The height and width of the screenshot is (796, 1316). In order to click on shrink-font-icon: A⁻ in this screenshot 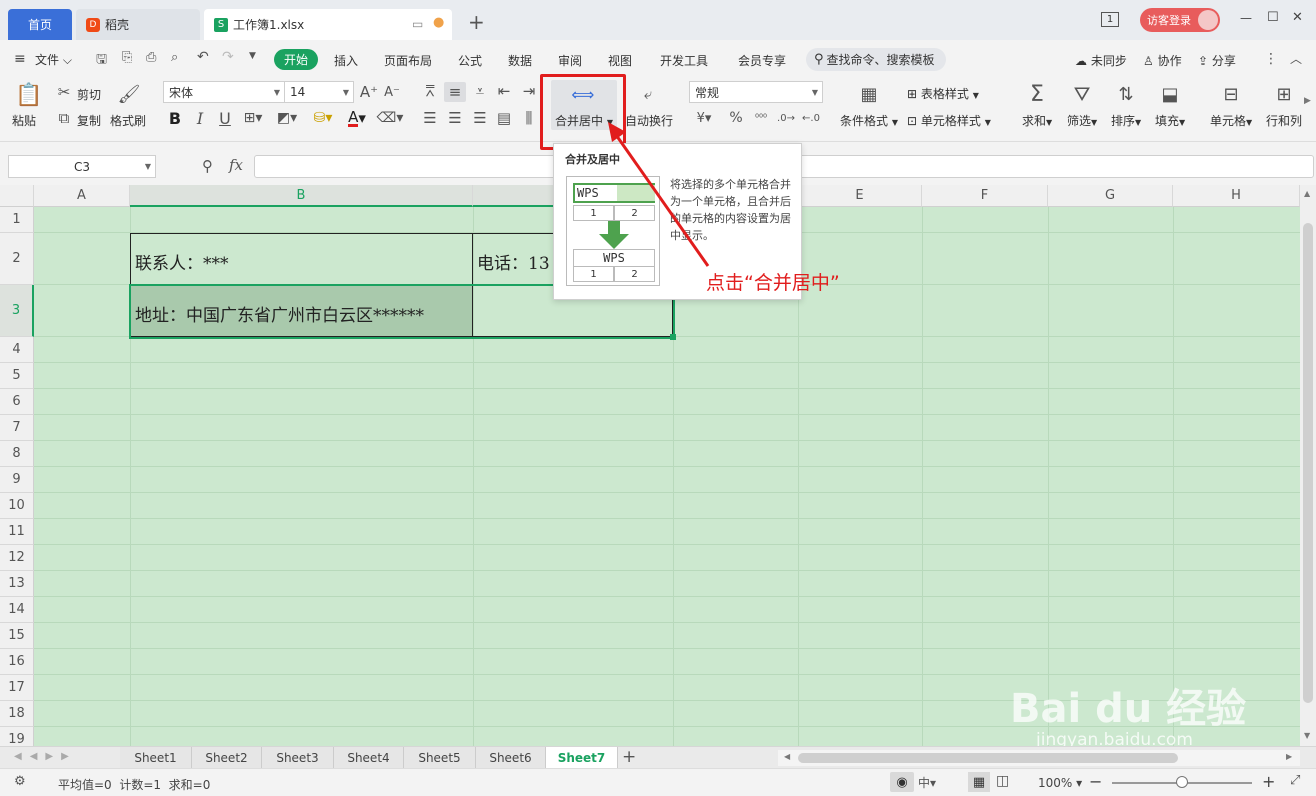, I will do `click(392, 92)`.